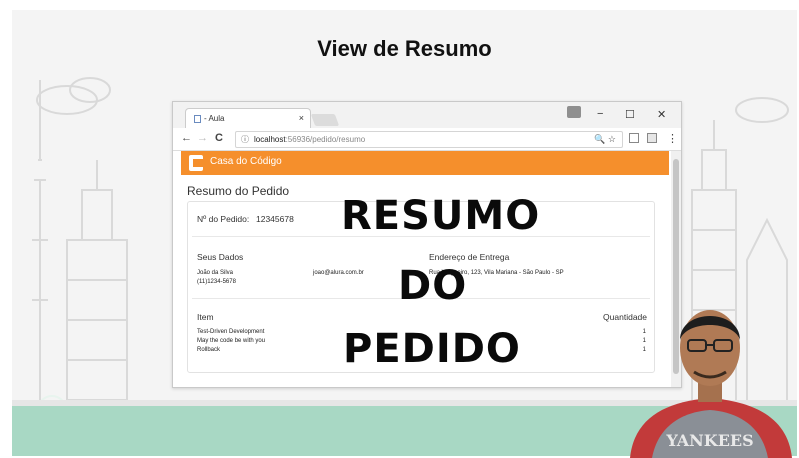 The height and width of the screenshot is (458, 799). Describe the element at coordinates (238, 191) in the screenshot. I see `page-title: Resumo do Pedido` at that location.